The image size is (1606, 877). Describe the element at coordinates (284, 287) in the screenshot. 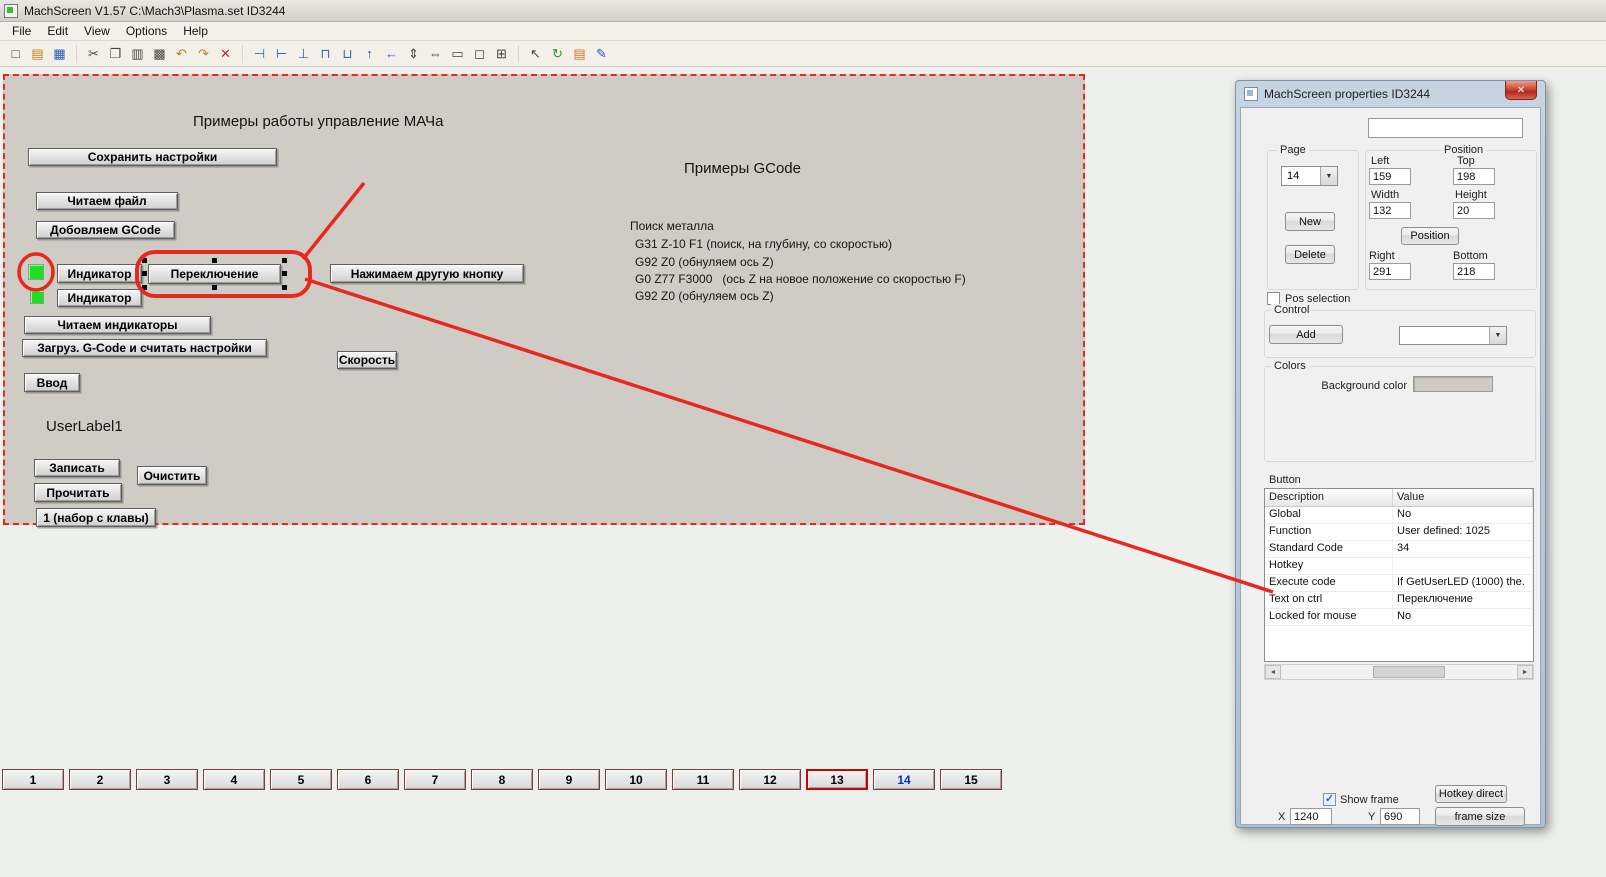

I see `resize-handle-se` at that location.